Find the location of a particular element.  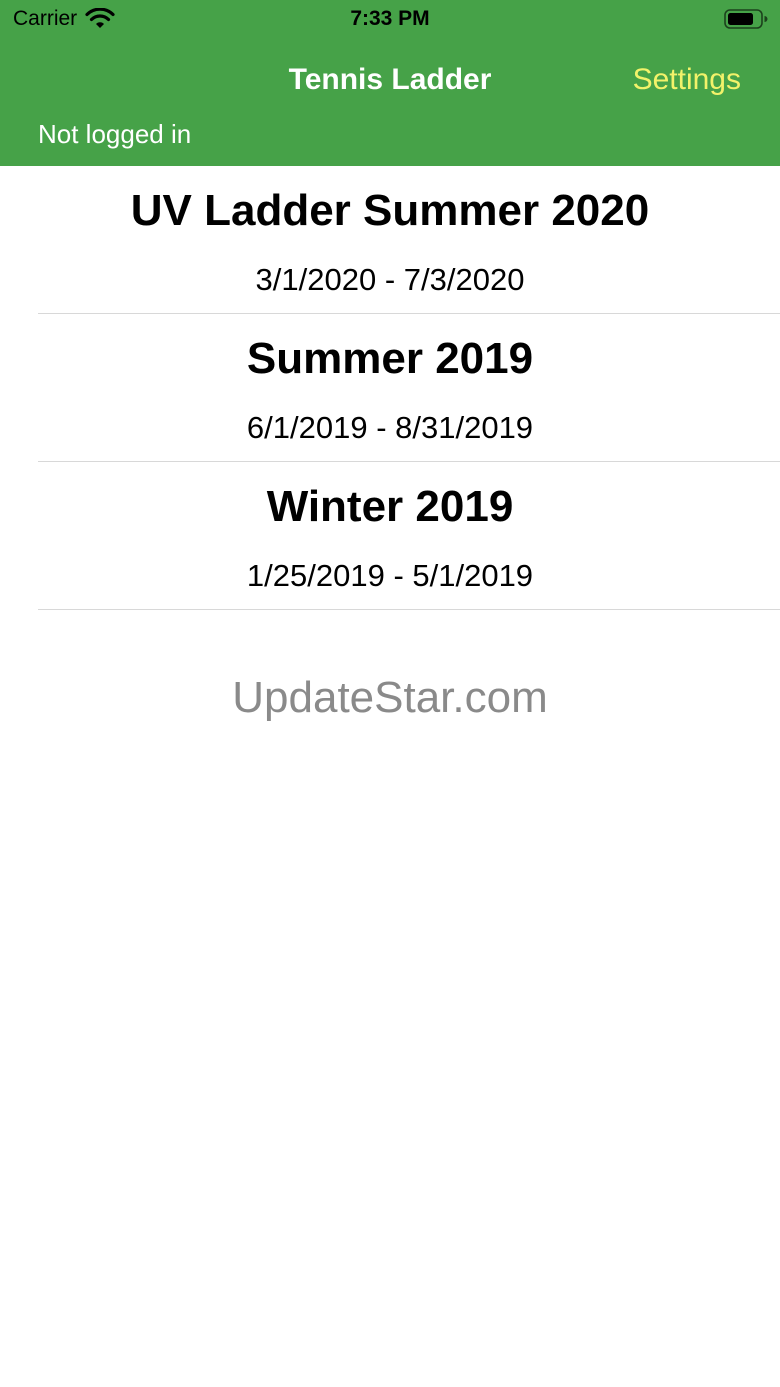

clock: 7:33 PM is located at coordinates (390, 18).